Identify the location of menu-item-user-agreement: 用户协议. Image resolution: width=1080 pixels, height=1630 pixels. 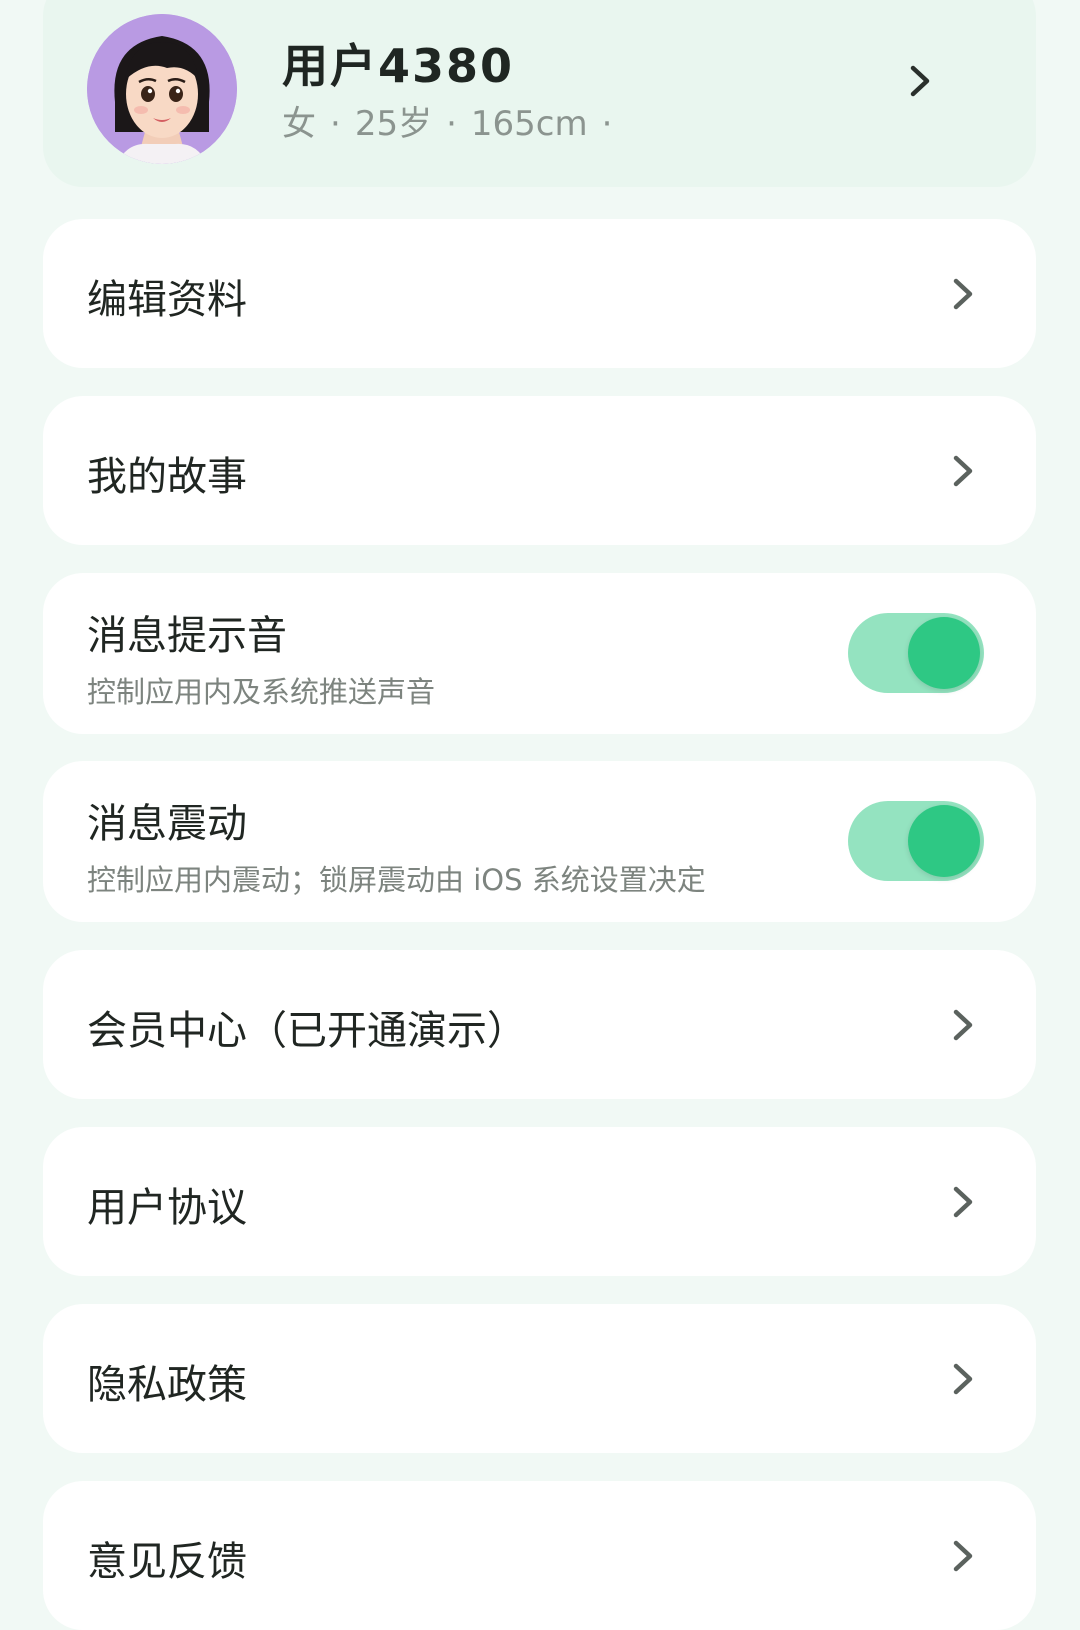
(539, 1201).